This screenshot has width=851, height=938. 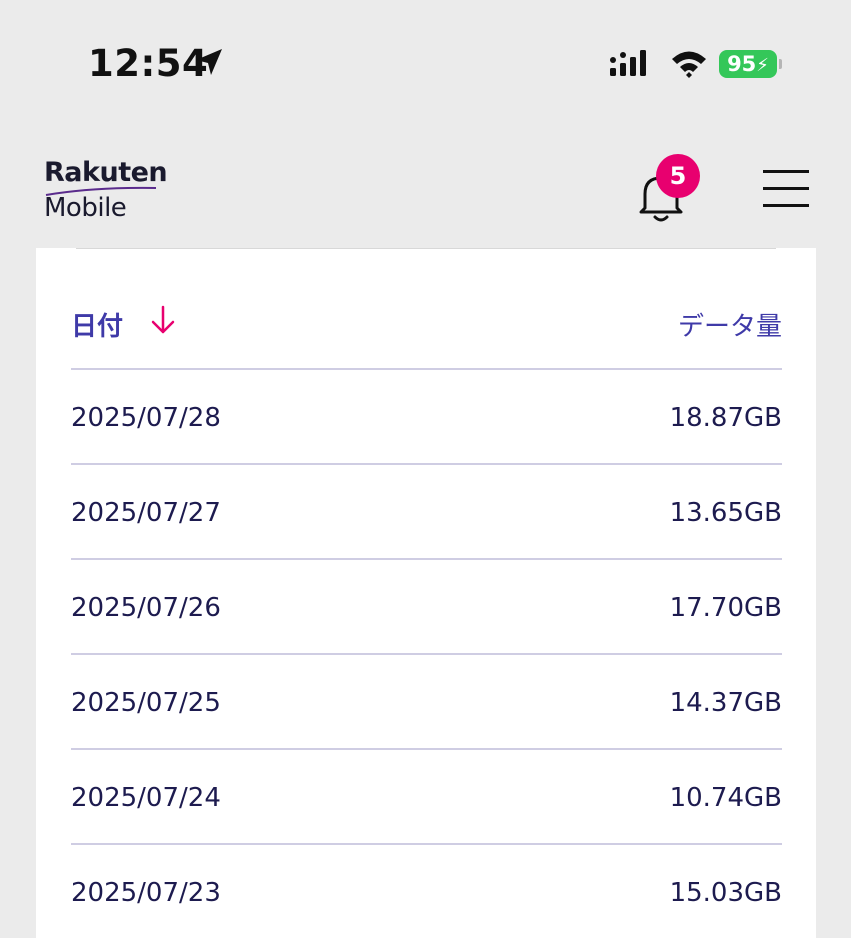 What do you see at coordinates (426, 417) in the screenshot?
I see `table-row: 2025/07/28 18.87GB` at bounding box center [426, 417].